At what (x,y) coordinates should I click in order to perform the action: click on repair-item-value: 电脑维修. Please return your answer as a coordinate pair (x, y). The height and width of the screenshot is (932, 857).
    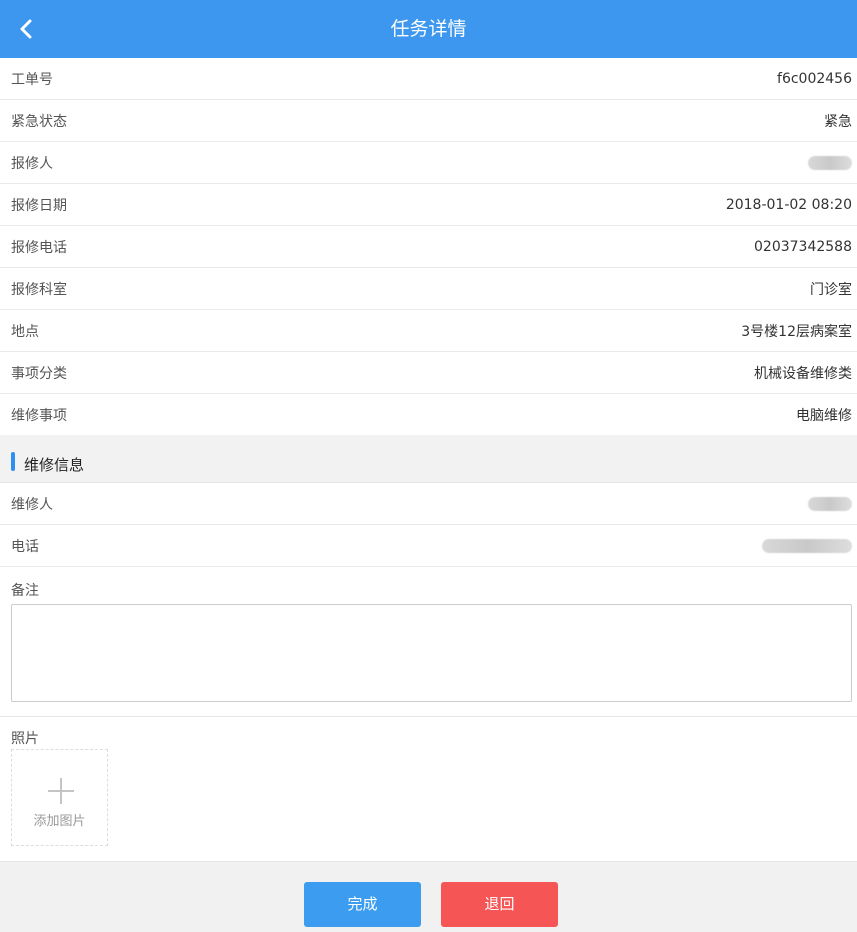
    Looking at the image, I should click on (824, 416).